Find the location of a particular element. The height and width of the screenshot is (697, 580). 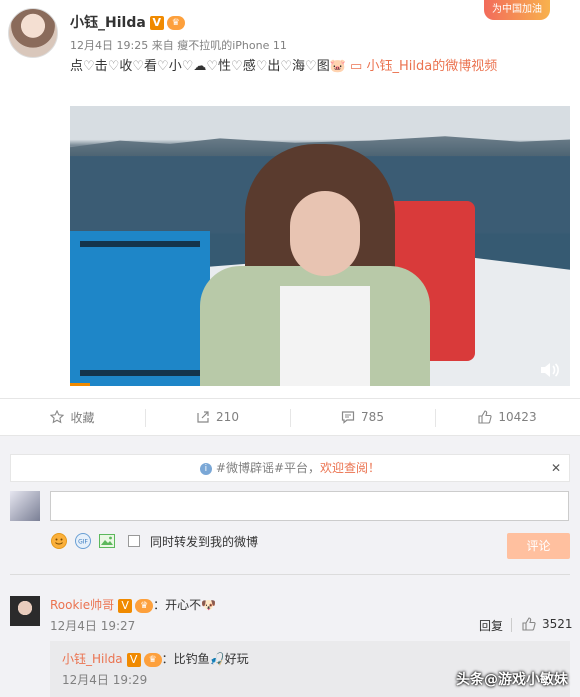

post-meta: 12月4日 19:25 来自 瘦不拉叽的iPhone 11 is located at coordinates (178, 45).